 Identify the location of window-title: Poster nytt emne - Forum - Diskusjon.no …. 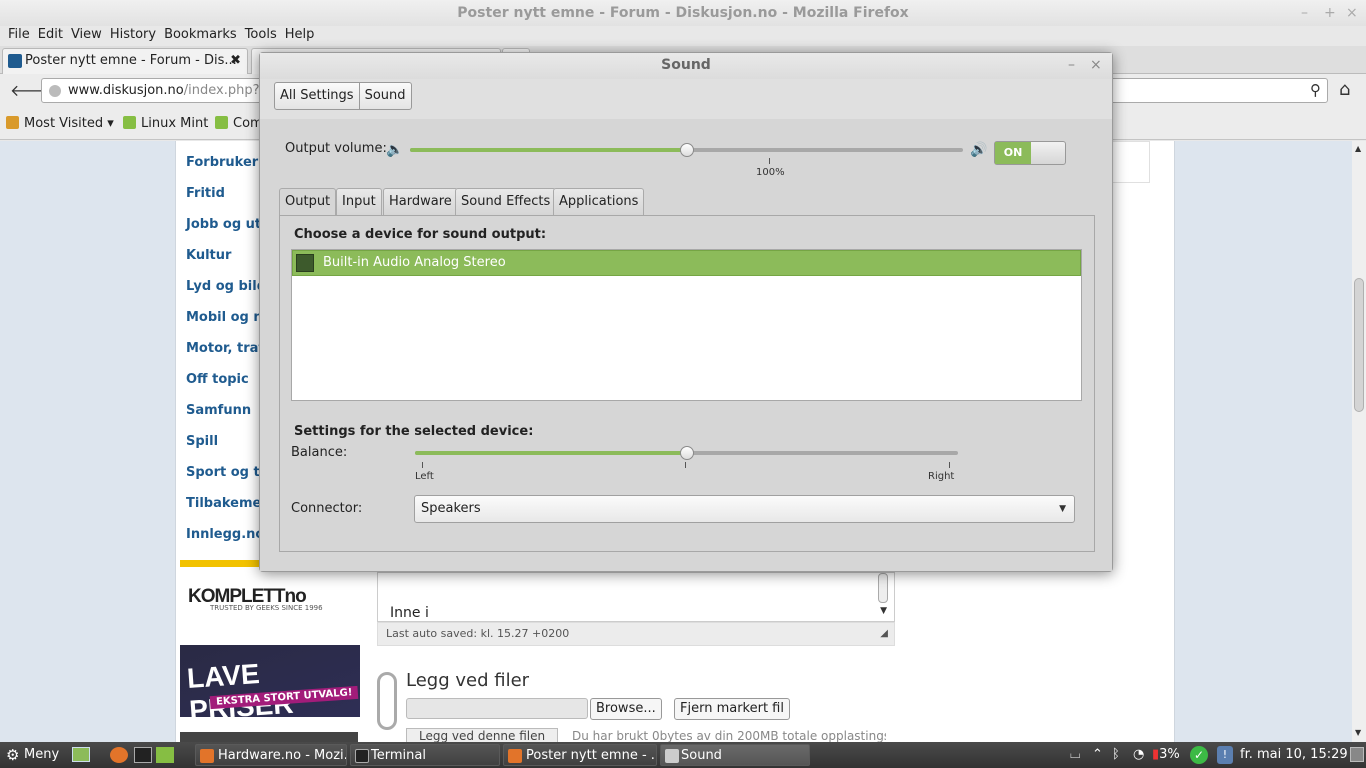
(683, 13).